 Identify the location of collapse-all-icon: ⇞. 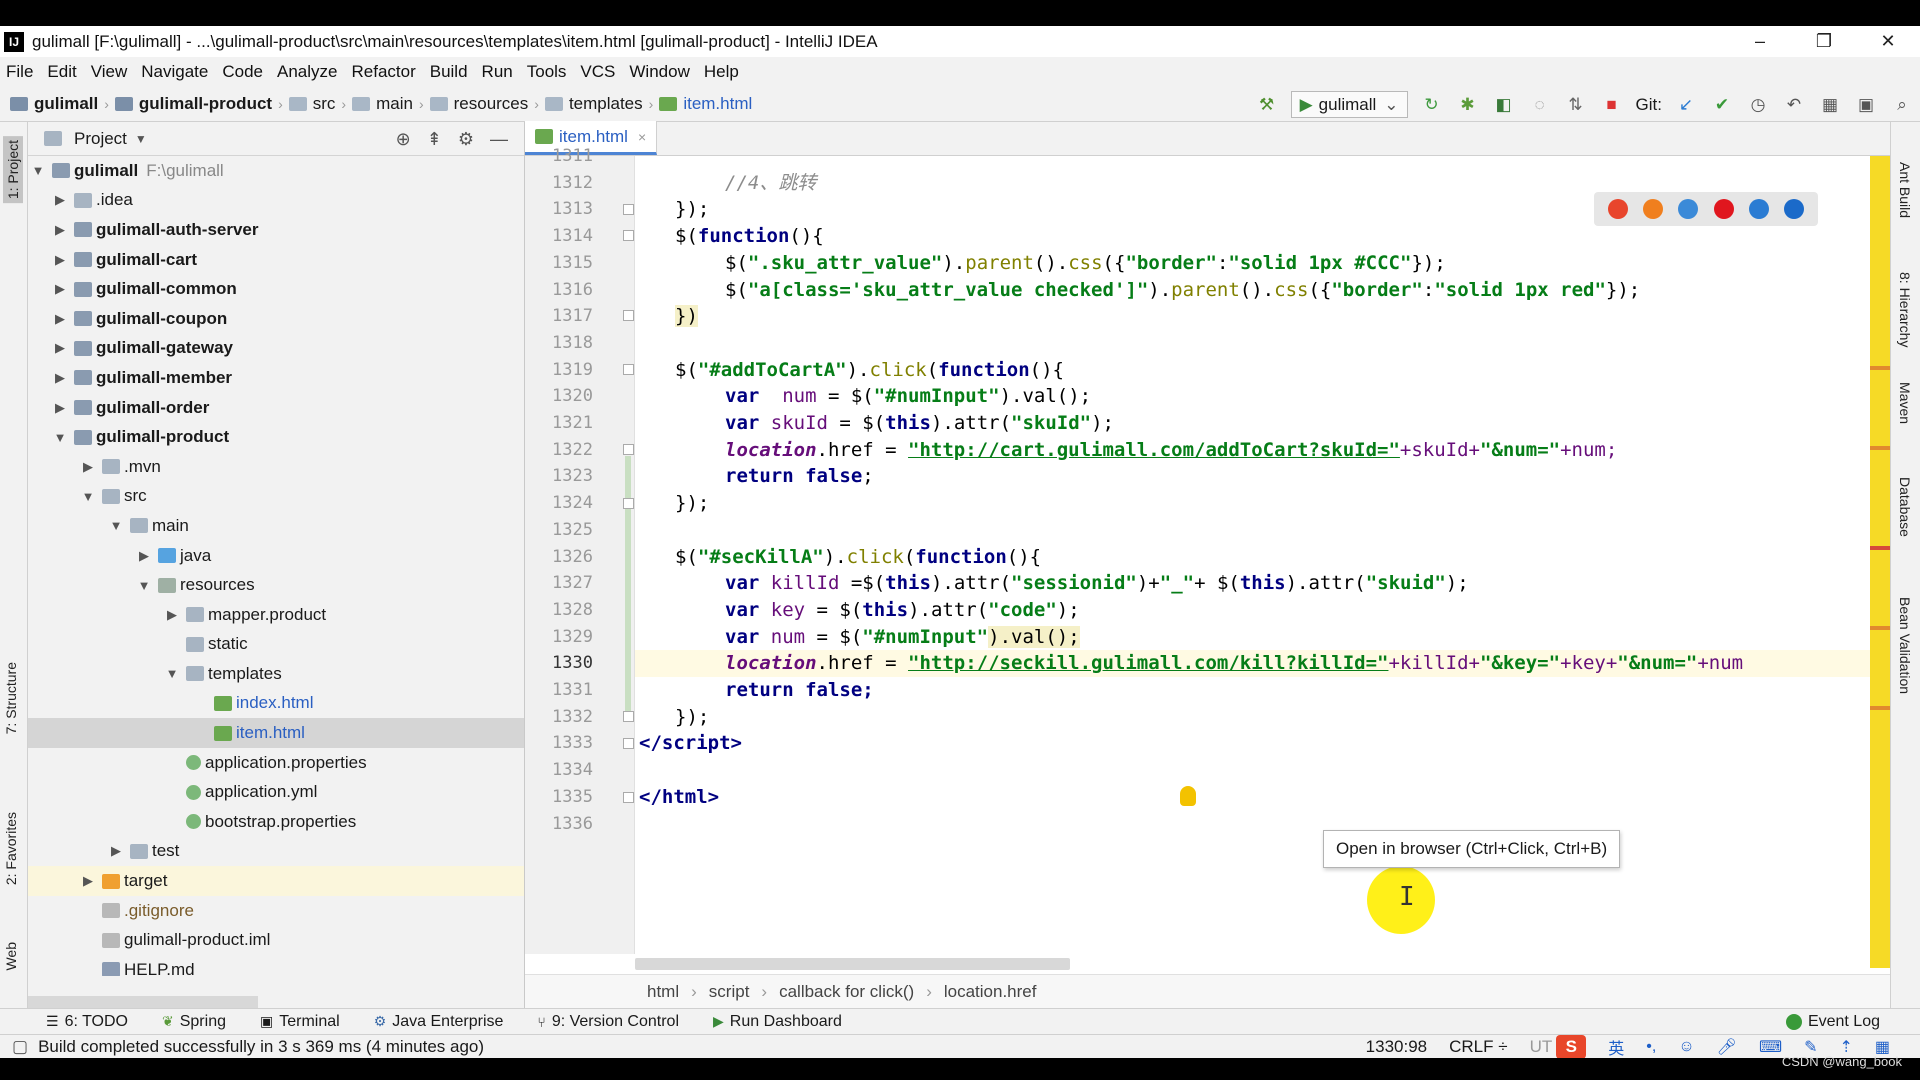
(434, 139).